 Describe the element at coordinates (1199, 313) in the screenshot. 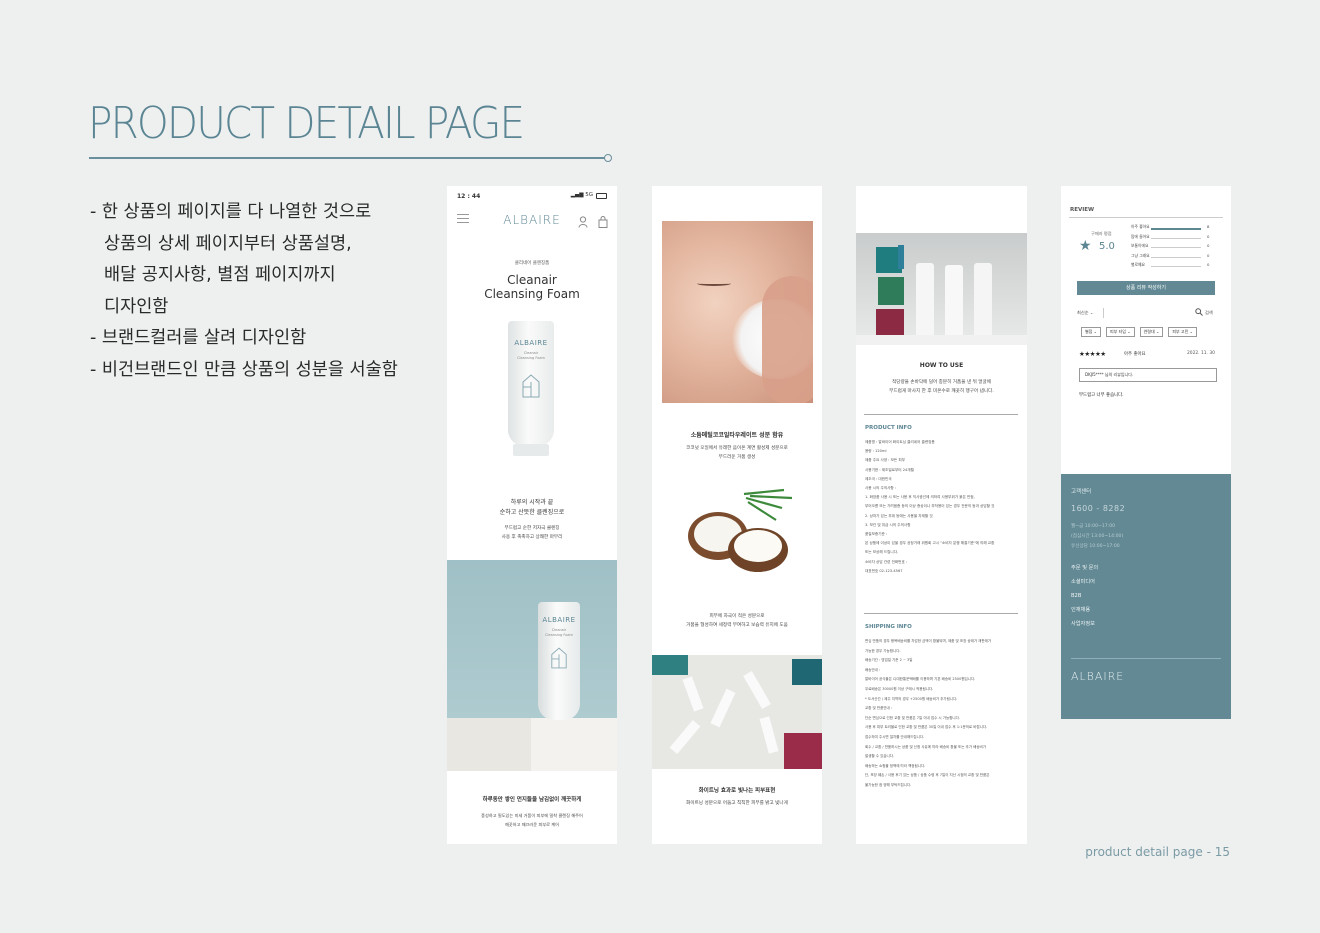

I see `search-icon` at that location.